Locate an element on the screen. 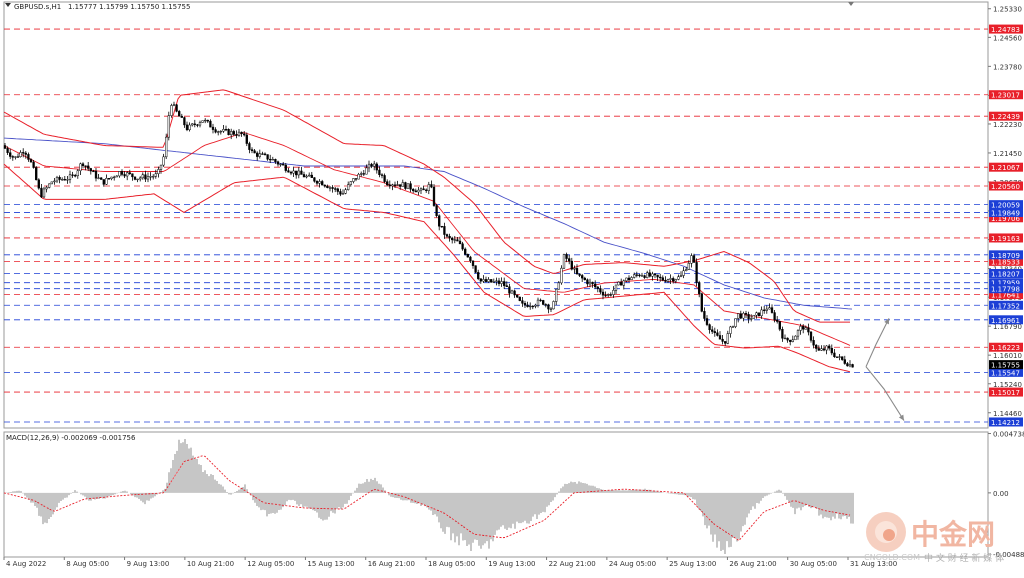 This screenshot has width=1024, height=578. time-tick-label: 22 Aug 21:00 is located at coordinates (572, 564).